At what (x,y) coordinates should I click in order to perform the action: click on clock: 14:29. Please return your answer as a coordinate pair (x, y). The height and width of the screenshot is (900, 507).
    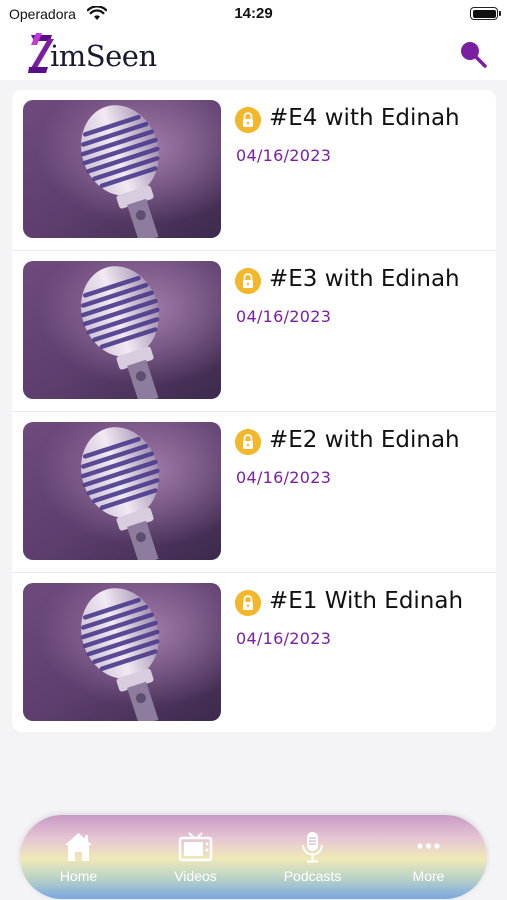
    Looking at the image, I should click on (253, 13).